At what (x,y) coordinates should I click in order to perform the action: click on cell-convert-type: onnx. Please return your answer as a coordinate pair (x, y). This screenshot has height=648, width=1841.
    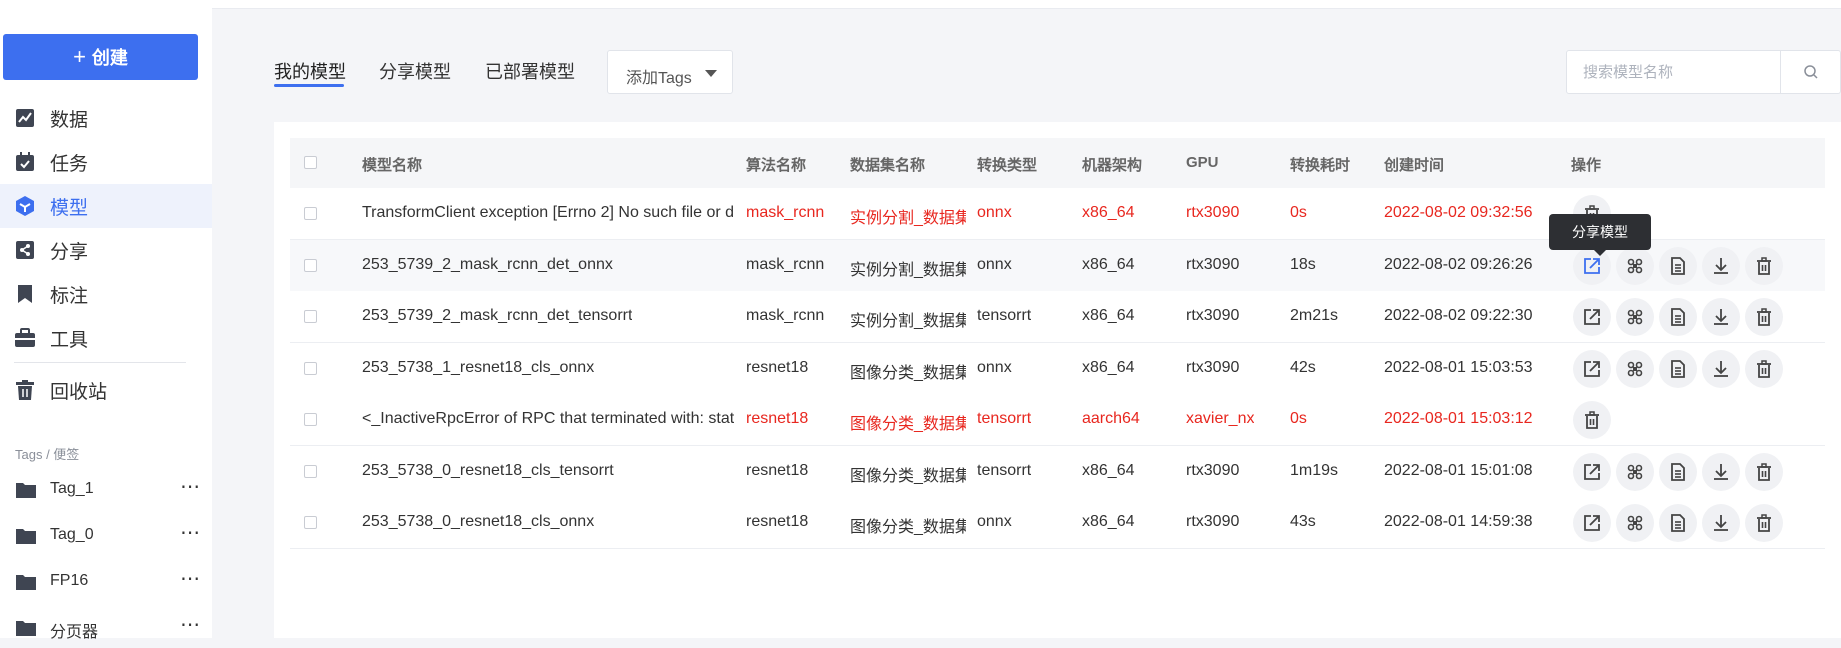
    Looking at the image, I should click on (994, 264).